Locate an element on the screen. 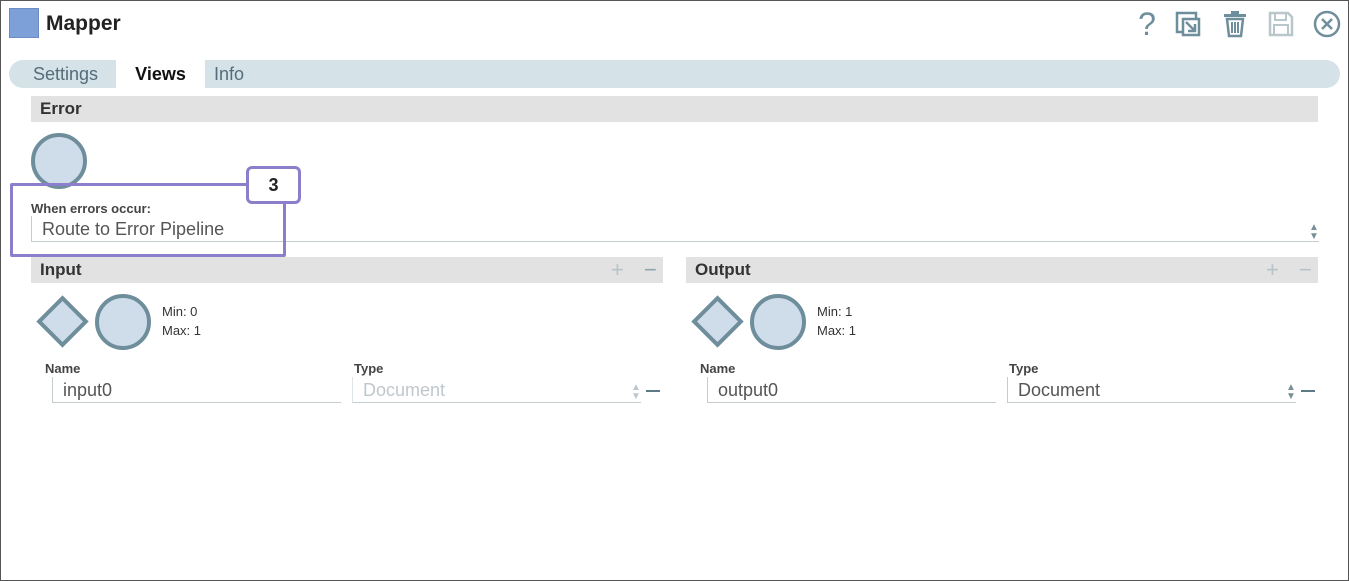 Image resolution: width=1349 pixels, height=581 pixels. input-type-select: Document is located at coordinates (496, 390).